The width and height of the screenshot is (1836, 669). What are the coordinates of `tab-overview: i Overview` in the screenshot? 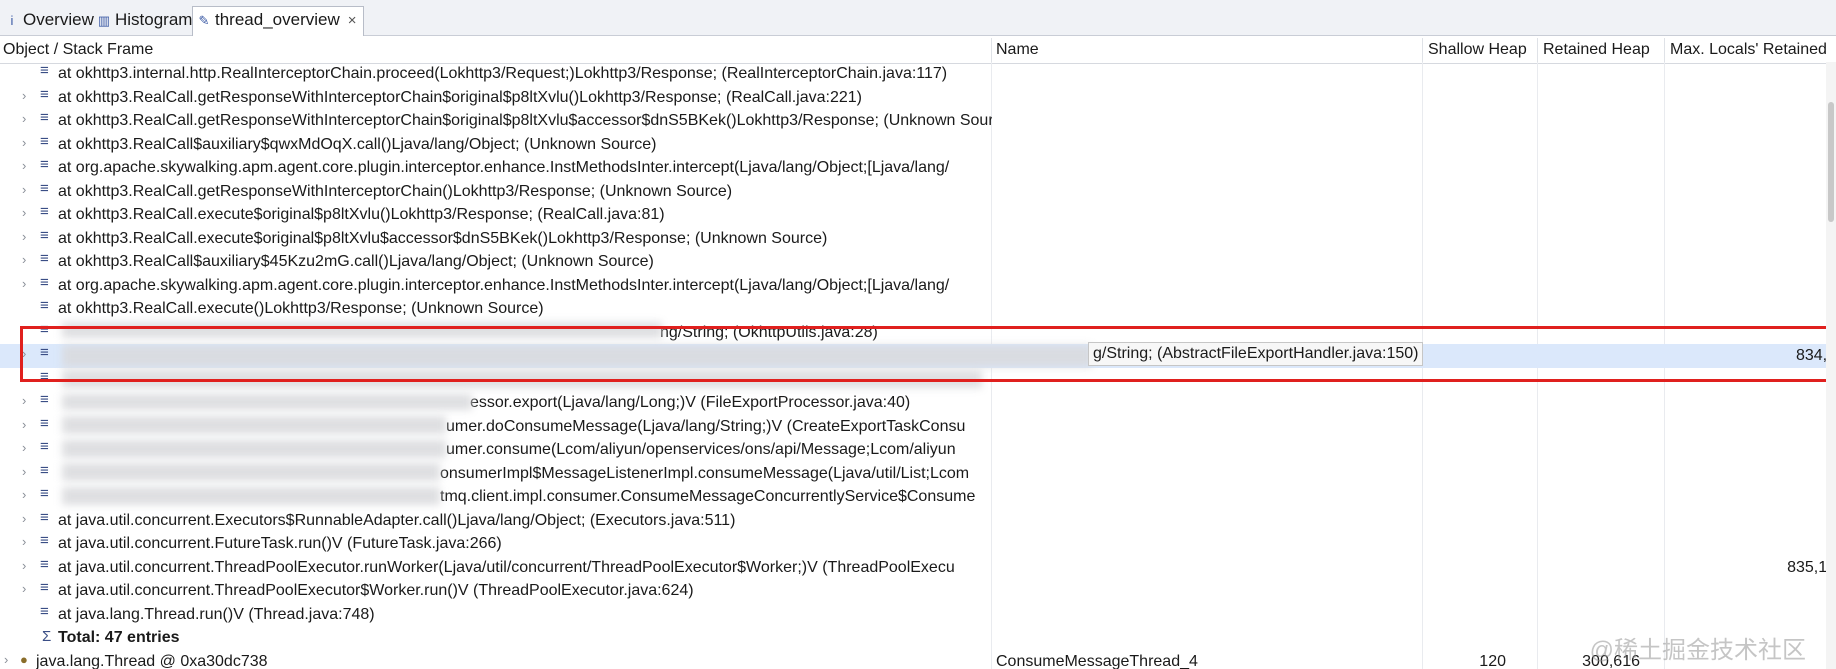 It's located at (50, 21).